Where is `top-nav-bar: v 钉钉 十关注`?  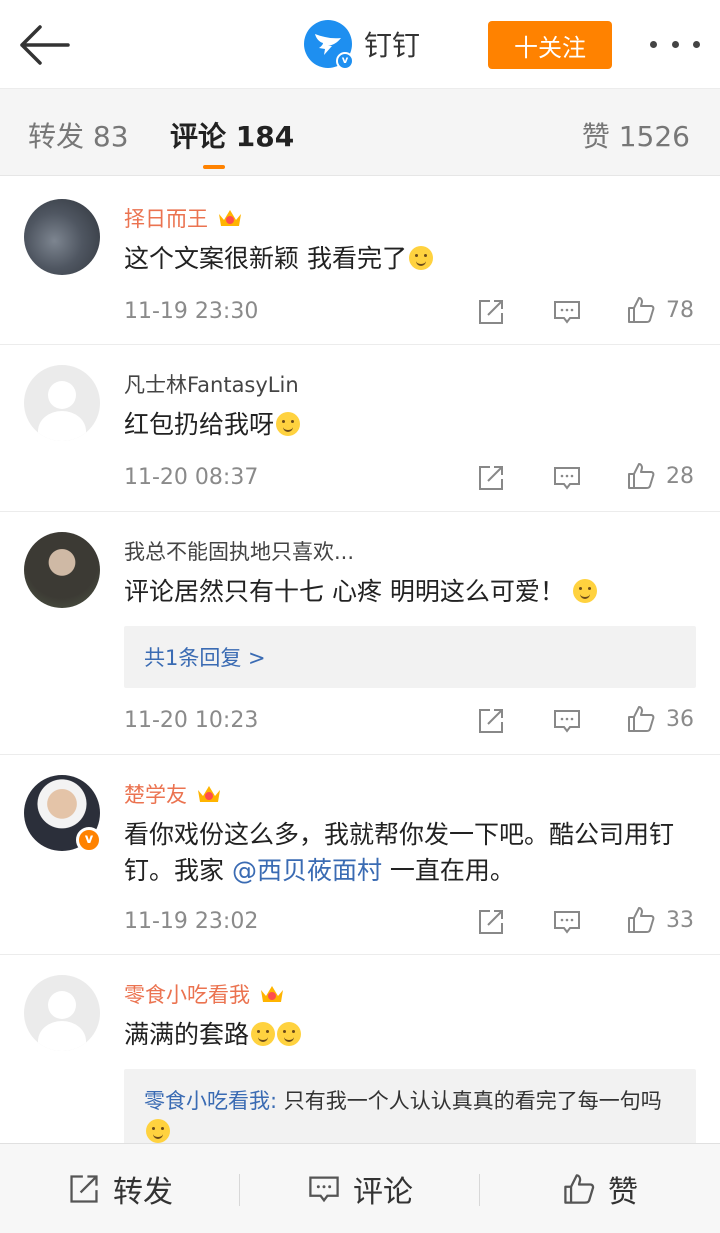
top-nav-bar: v 钉钉 十关注 is located at coordinates (360, 44).